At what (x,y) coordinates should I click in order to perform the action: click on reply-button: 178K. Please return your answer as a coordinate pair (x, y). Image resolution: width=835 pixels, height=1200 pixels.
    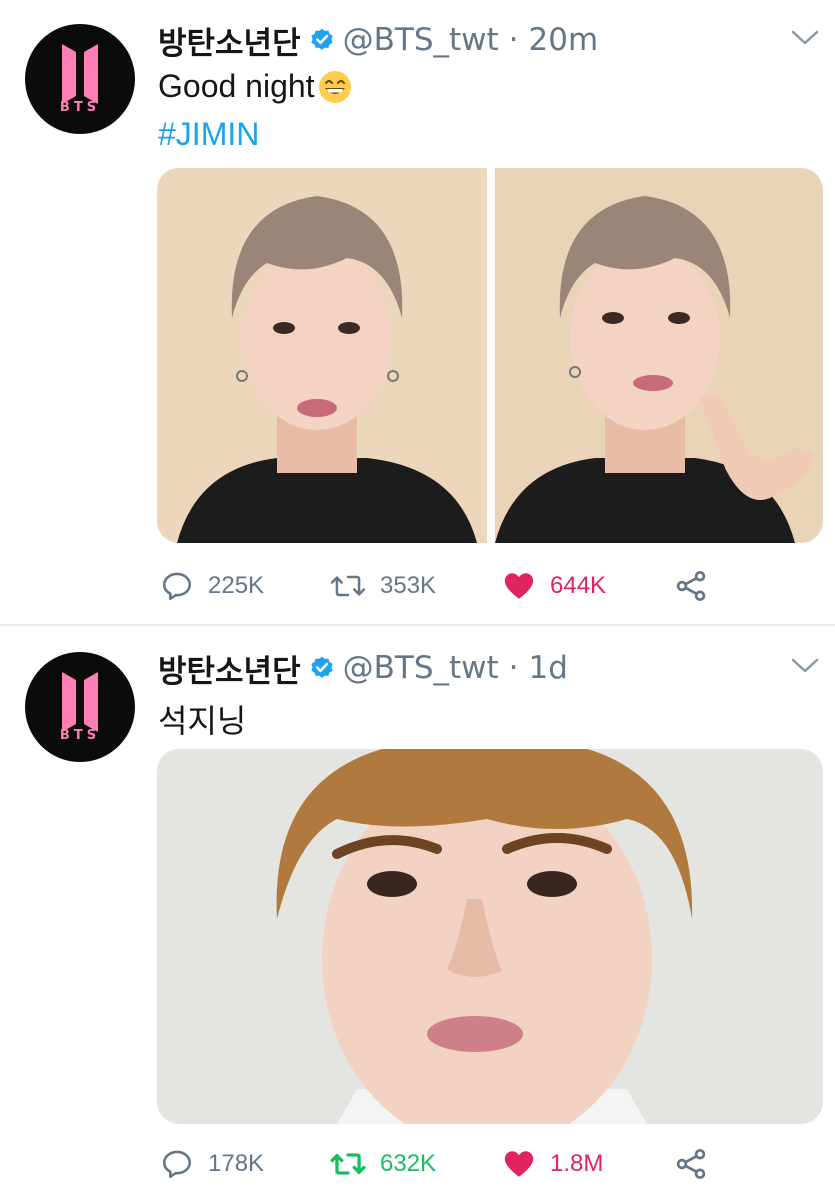
    Looking at the image, I should click on (212, 1164).